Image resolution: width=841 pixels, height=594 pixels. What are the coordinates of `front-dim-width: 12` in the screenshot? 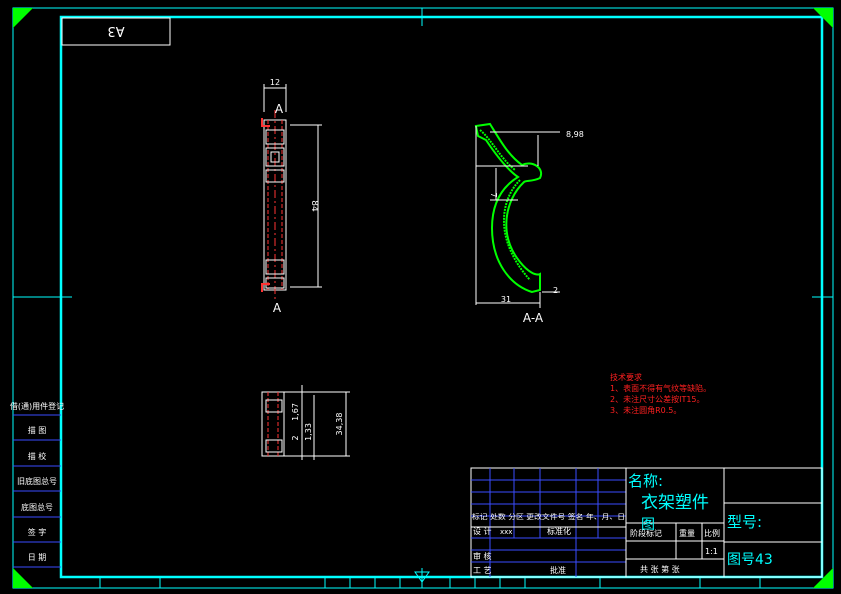 It's located at (275, 82).